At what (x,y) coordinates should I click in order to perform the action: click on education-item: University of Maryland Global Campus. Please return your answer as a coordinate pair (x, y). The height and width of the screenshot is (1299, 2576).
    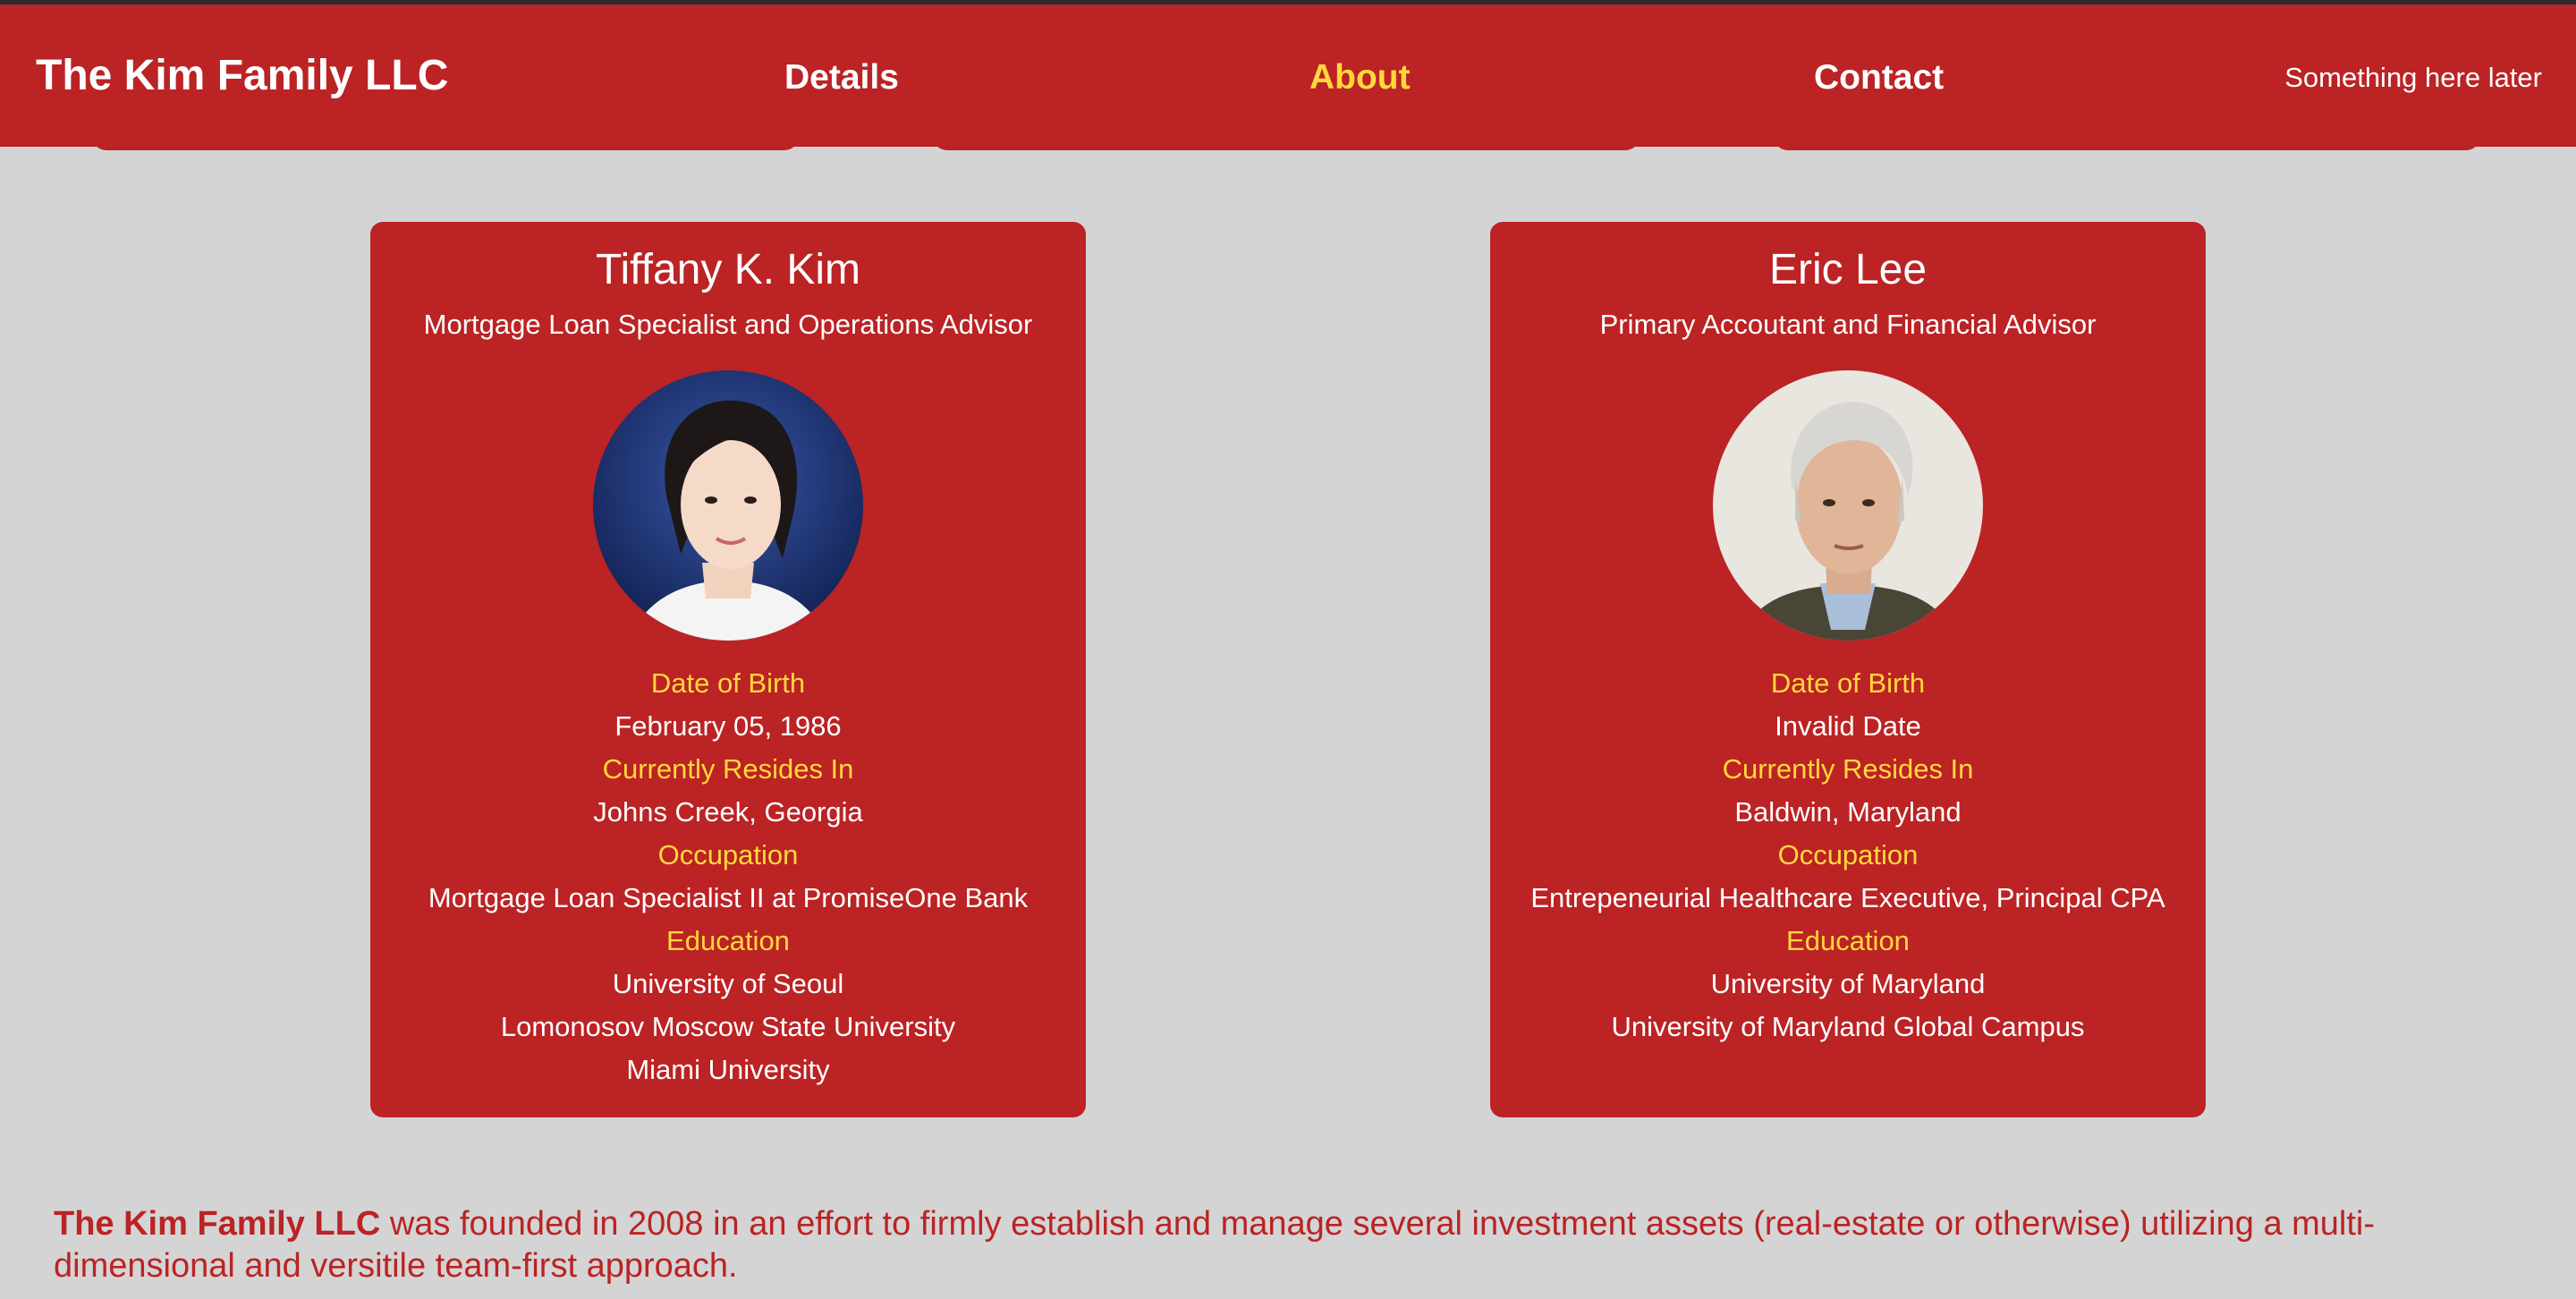
    Looking at the image, I should click on (1848, 1026).